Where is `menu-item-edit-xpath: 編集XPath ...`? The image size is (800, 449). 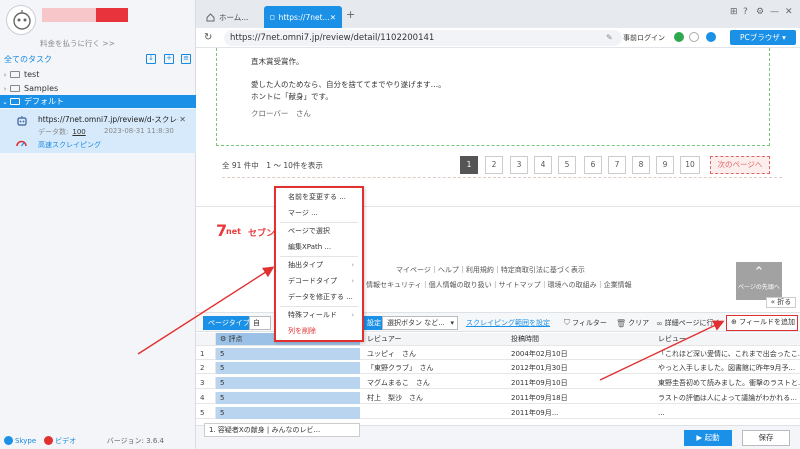 menu-item-edit-xpath: 編集XPath ... is located at coordinates (319, 247).